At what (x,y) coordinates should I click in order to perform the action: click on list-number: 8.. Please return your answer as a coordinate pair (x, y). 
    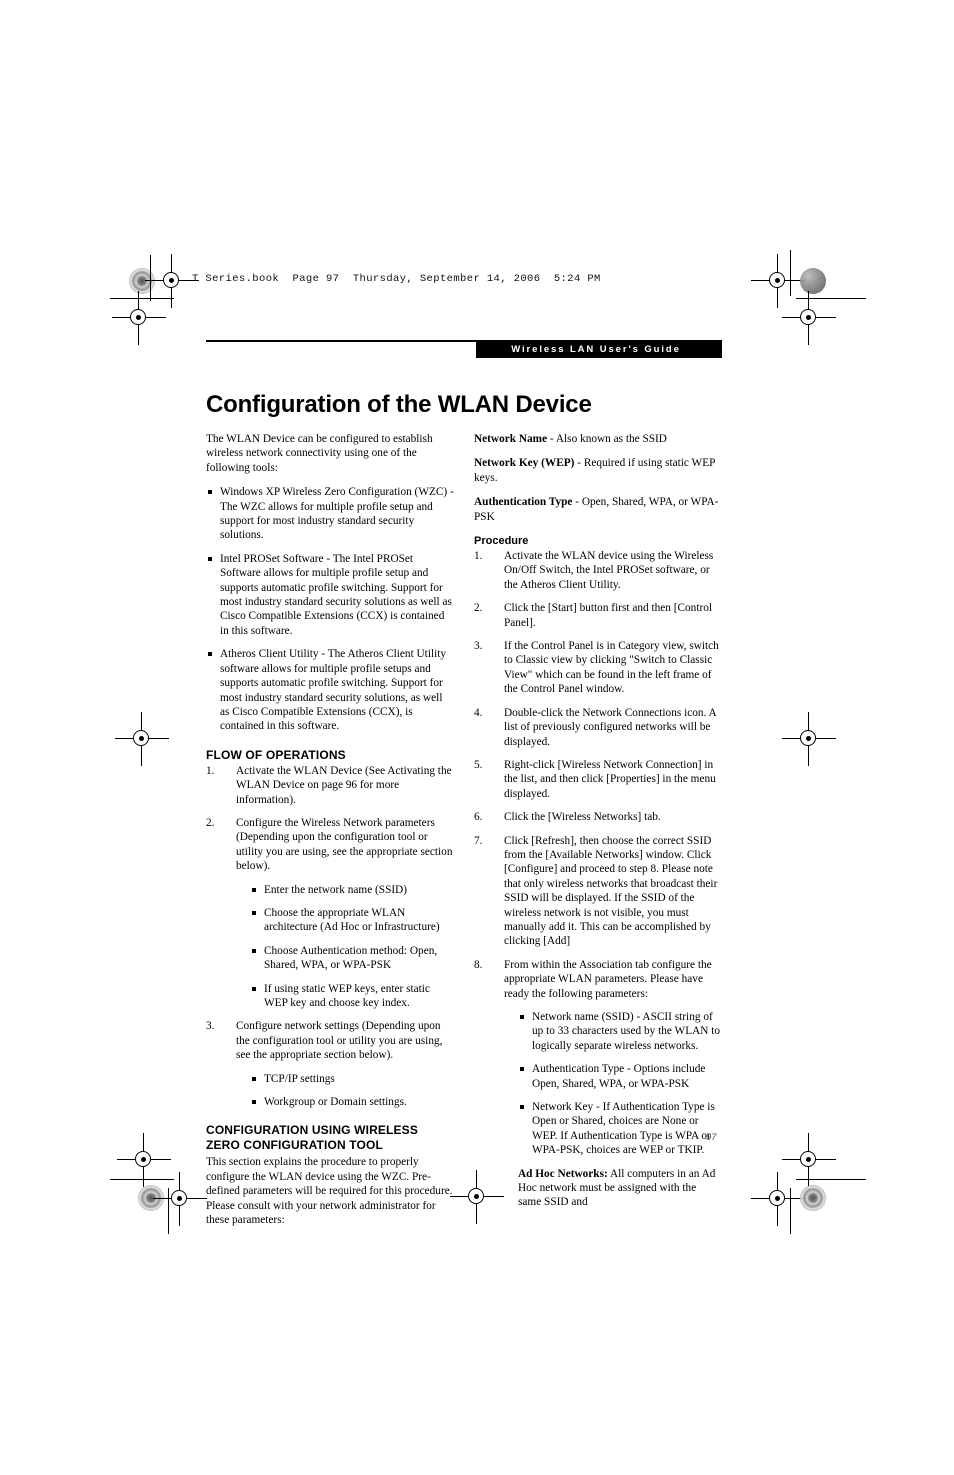
    Looking at the image, I should click on (478, 964).